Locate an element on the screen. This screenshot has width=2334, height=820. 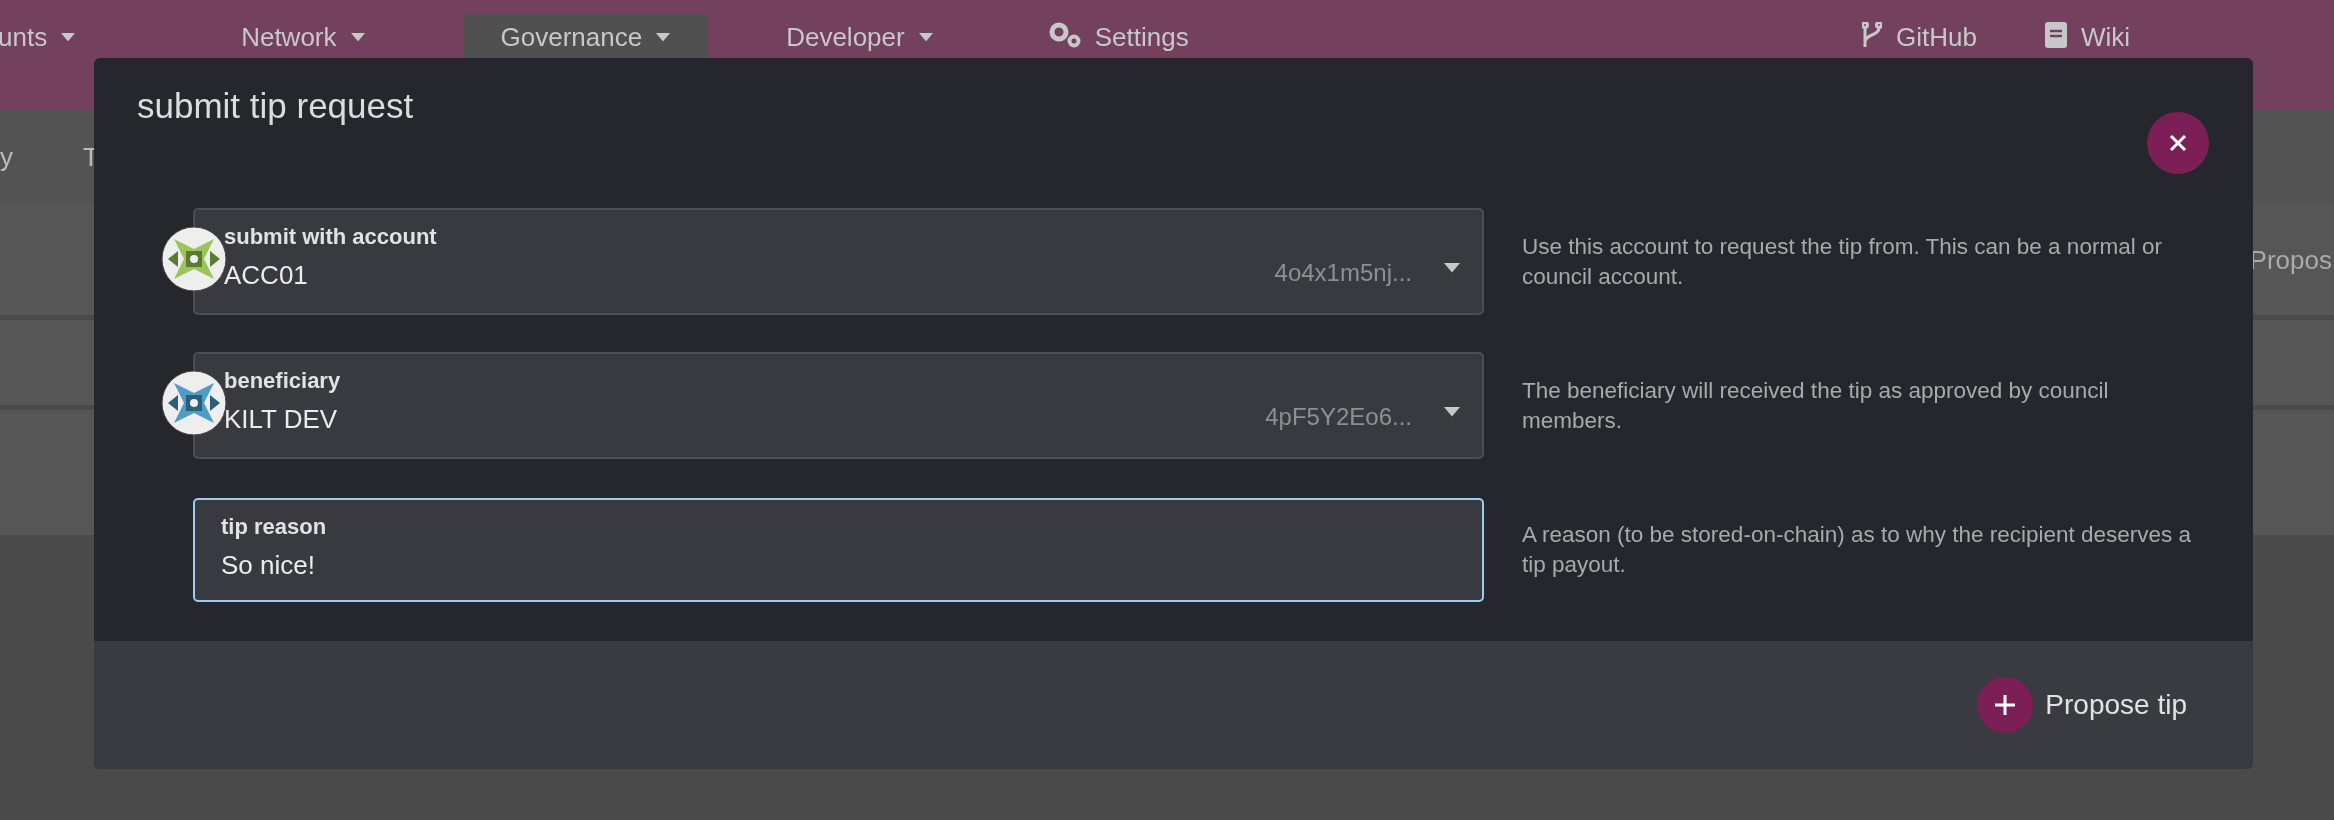
field-value: KILT DEV is located at coordinates (281, 419).